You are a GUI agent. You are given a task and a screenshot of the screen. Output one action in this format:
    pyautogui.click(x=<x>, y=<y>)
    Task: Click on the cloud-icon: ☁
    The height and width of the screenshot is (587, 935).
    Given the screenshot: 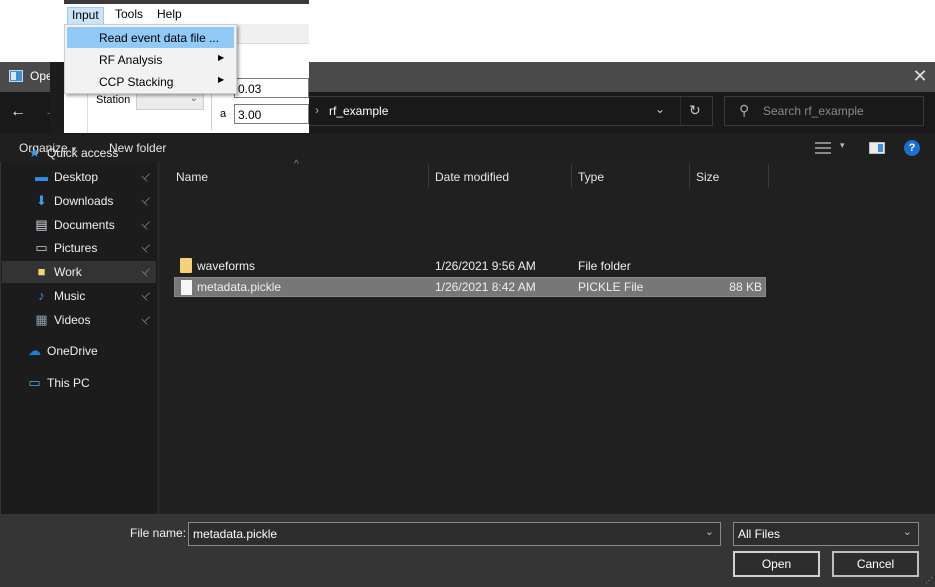 What is the action you would take?
    pyautogui.click(x=34, y=350)
    